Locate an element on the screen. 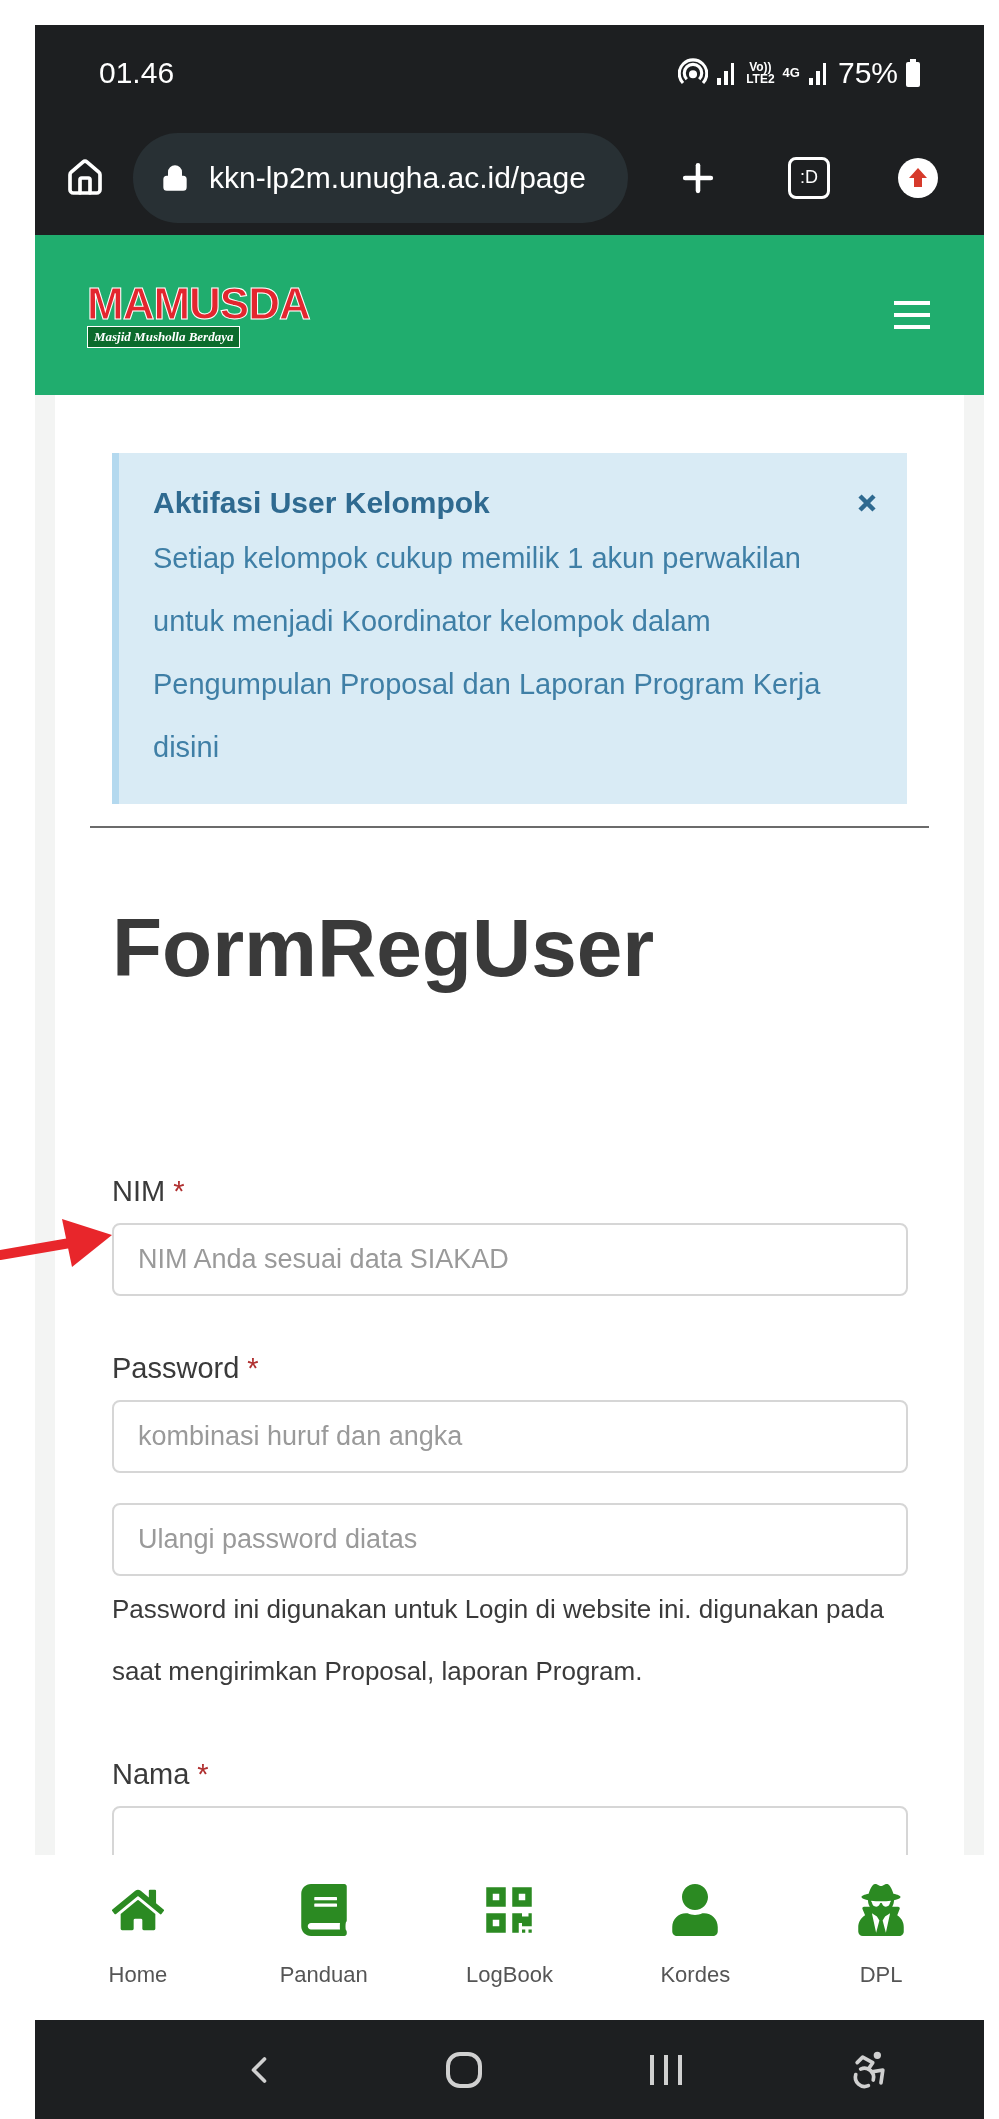 Image resolution: width=999 pixels, height=2119 pixels. help-text: Password ini digunakan untuk Login di website ini. digunakan pada saat mengirimkan Proposal, laporan Program. is located at coordinates (498, 1640).